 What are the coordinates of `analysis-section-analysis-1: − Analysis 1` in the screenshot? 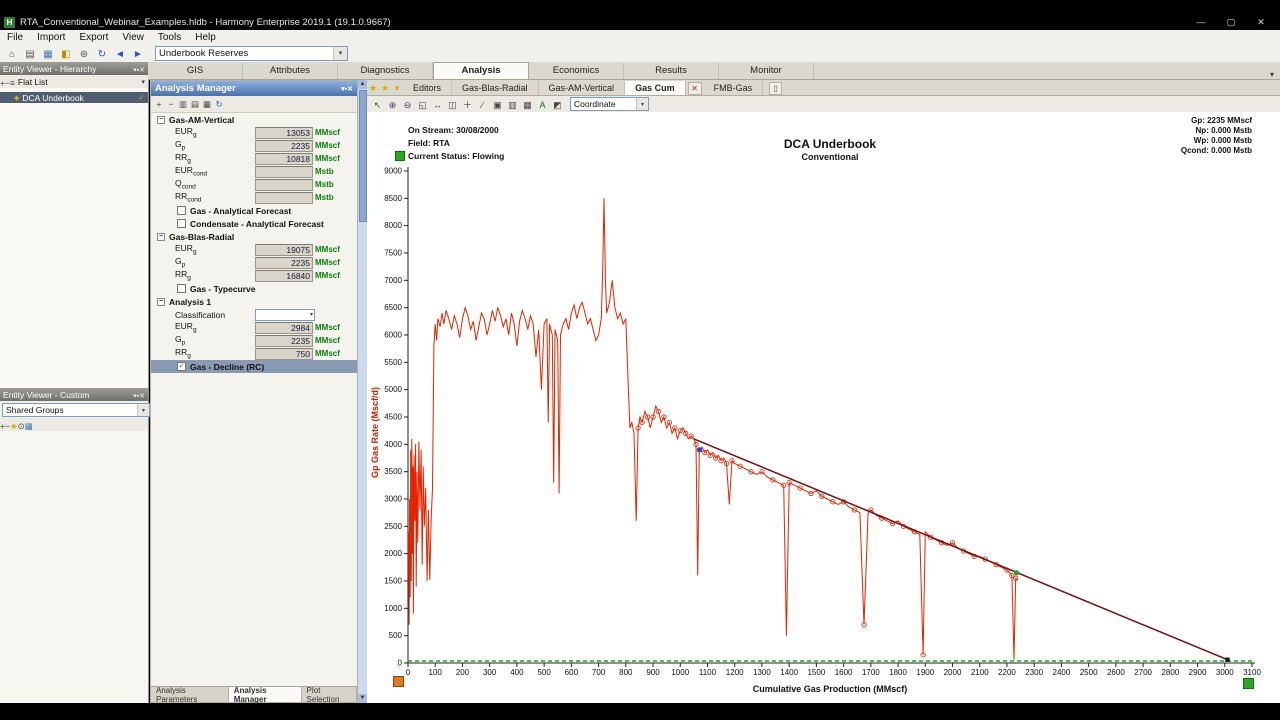 It's located at (254, 301).